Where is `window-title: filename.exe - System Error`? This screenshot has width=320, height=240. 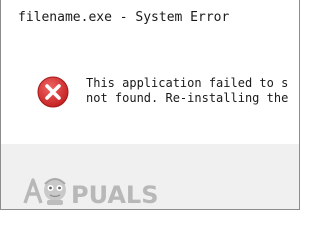
window-title: filename.exe - System Error is located at coordinates (124, 17).